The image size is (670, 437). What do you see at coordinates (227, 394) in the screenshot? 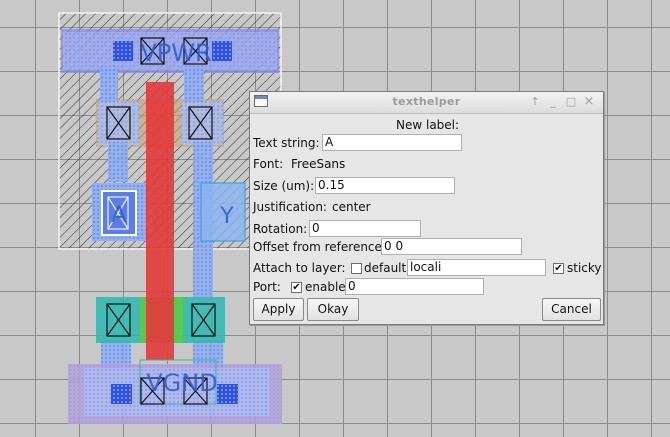
I see `tap-vgnd-right` at bounding box center [227, 394].